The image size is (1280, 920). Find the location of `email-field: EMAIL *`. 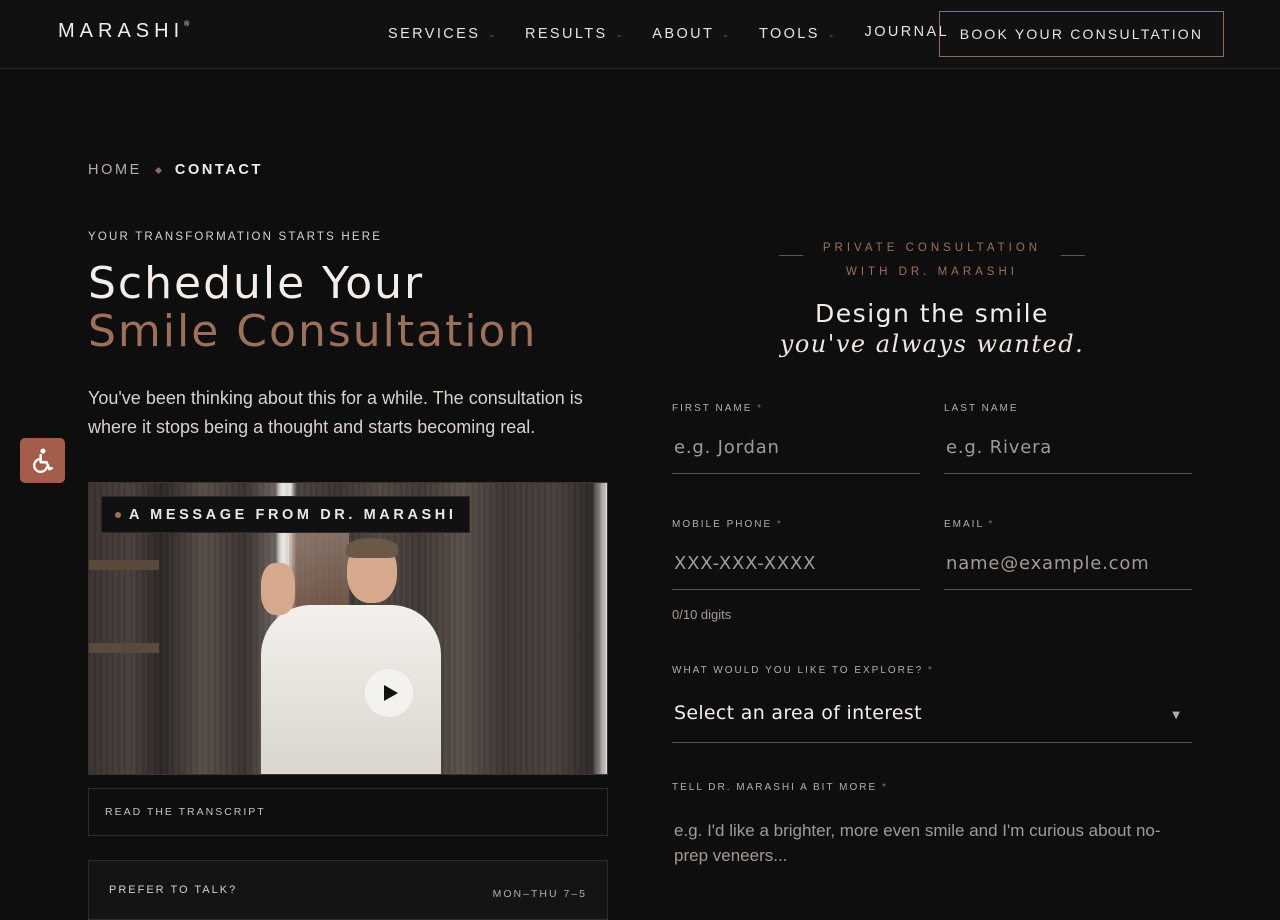

email-field: EMAIL * is located at coordinates (1068, 554).